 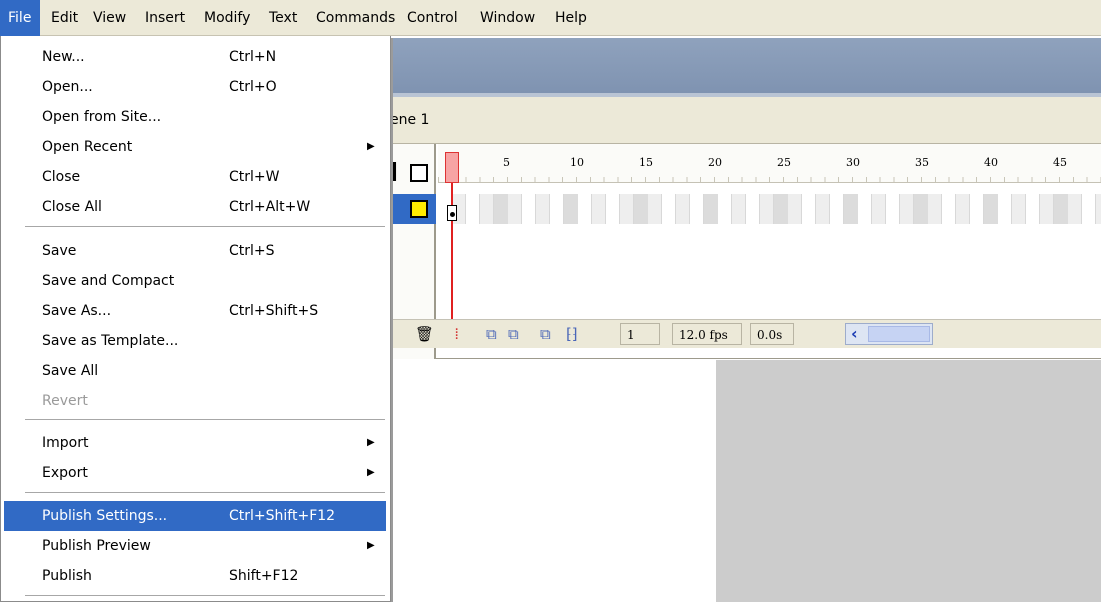 I want to click on menu-item-publish-settings: Publish Settings... Ctrl+Shift+F12, so click(x=195, y=516).